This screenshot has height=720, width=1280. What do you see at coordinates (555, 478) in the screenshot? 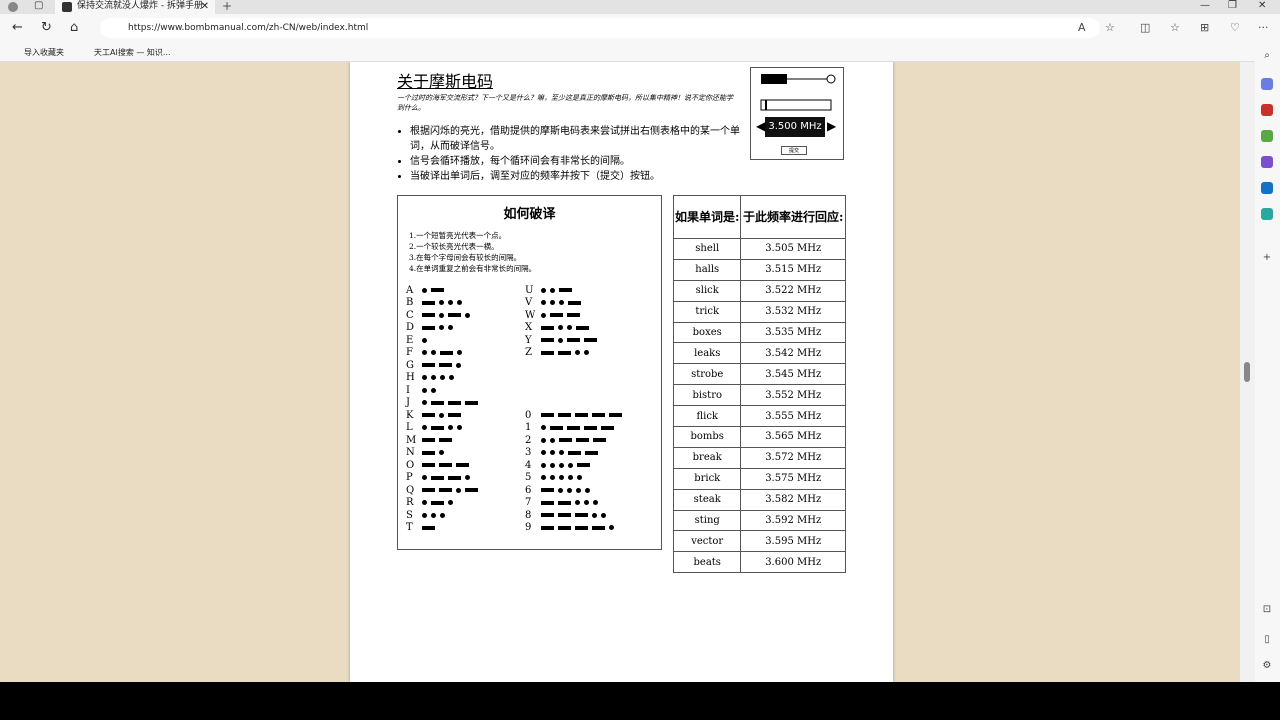
I see `morse-row: 5` at bounding box center [555, 478].